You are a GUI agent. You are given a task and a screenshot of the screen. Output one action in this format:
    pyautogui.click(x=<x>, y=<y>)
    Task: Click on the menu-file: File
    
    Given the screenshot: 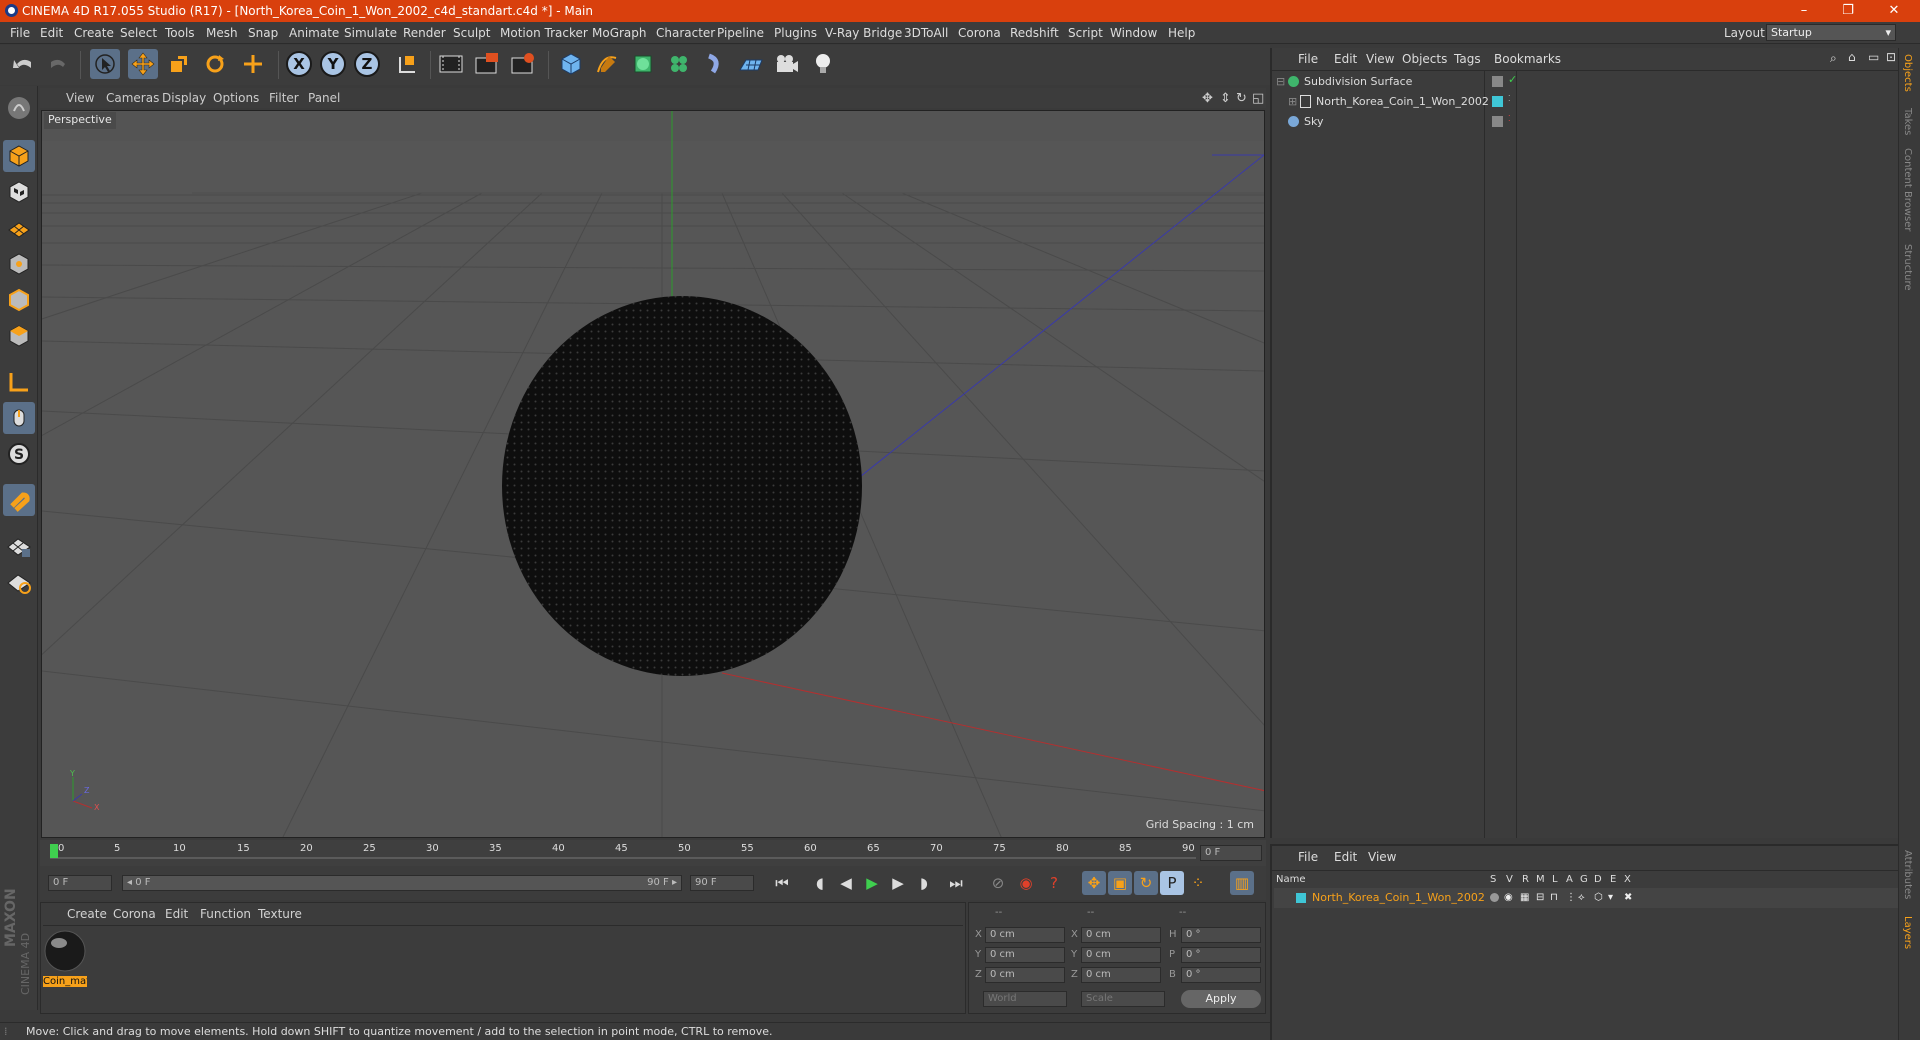 What is the action you would take?
    pyautogui.click(x=20, y=33)
    